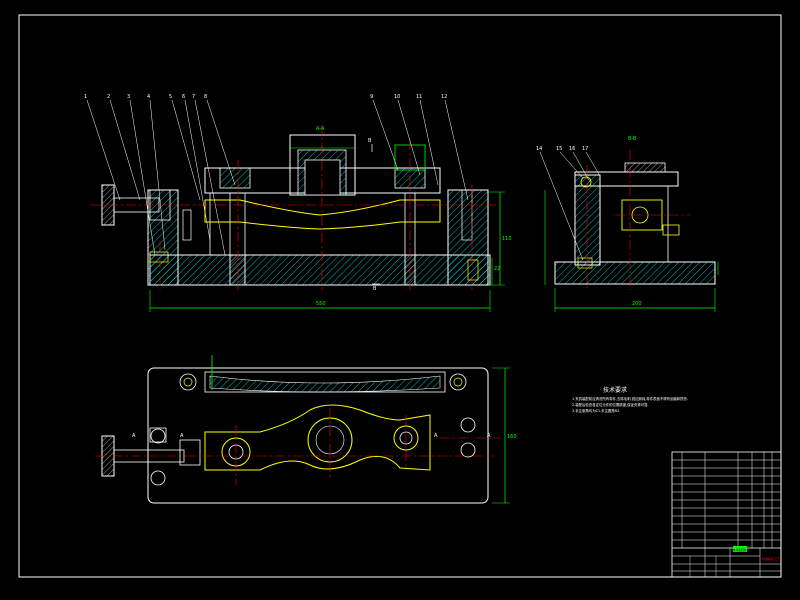 Image resolution: width=800 pixels, height=600 pixels. What do you see at coordinates (512, 437) in the screenshot?
I see `dim-plan-height: 160` at bounding box center [512, 437].